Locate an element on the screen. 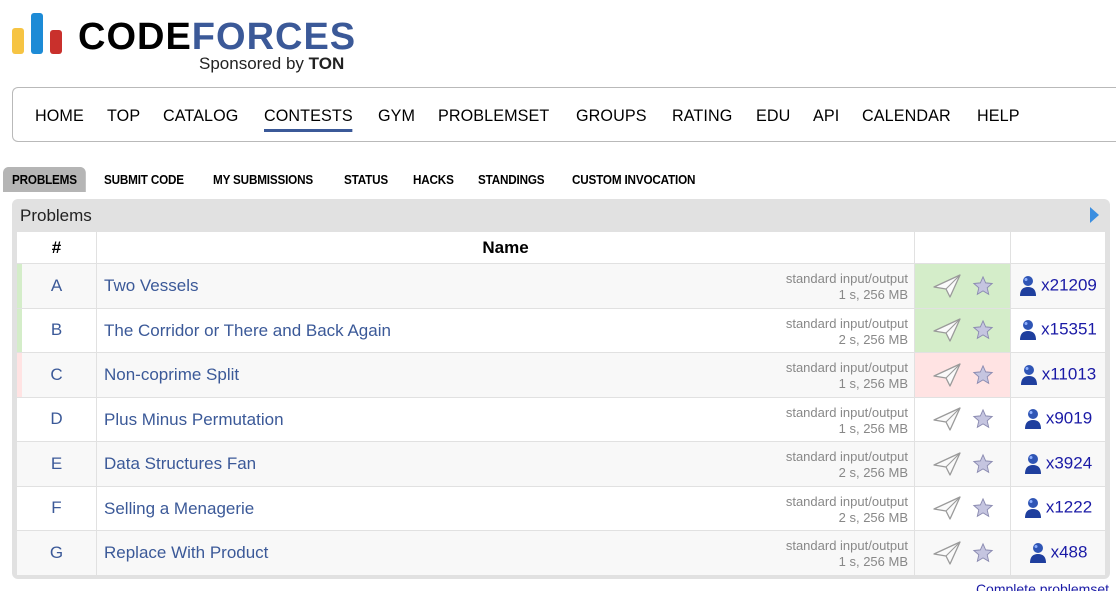 The height and width of the screenshot is (591, 1116). main-menu-item-gym: GYM is located at coordinates (396, 119).